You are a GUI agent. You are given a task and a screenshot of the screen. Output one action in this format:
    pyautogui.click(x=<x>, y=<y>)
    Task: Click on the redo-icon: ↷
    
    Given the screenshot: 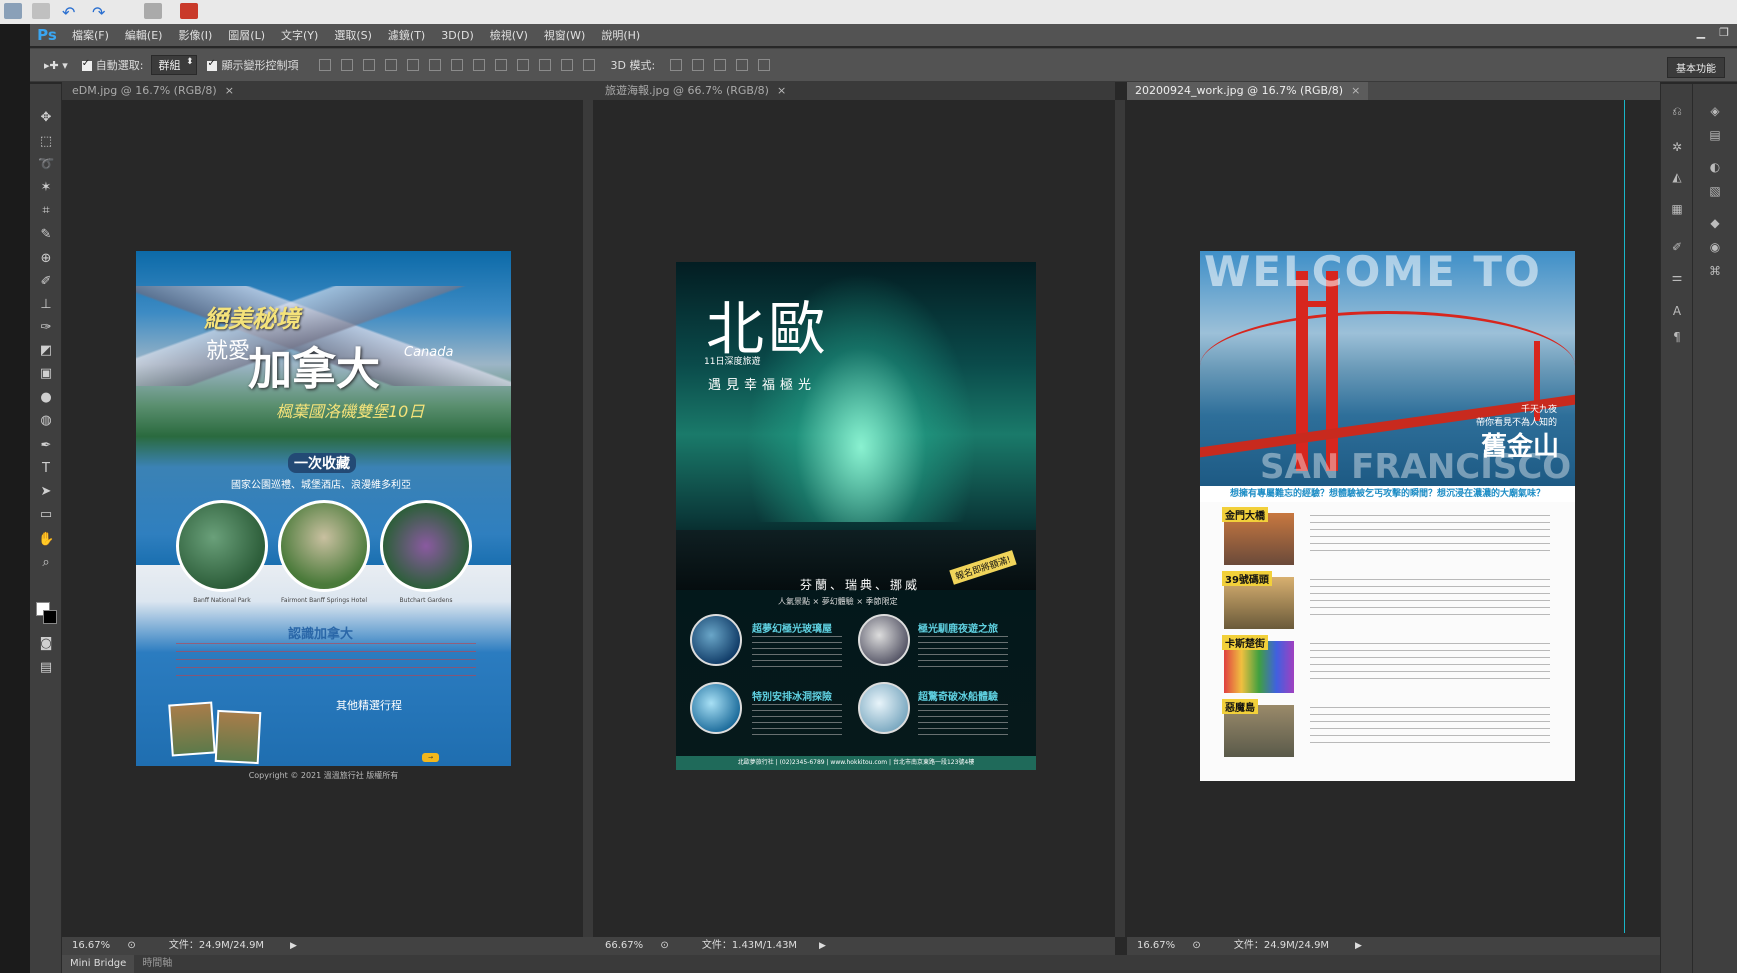 What is the action you would take?
    pyautogui.click(x=101, y=12)
    